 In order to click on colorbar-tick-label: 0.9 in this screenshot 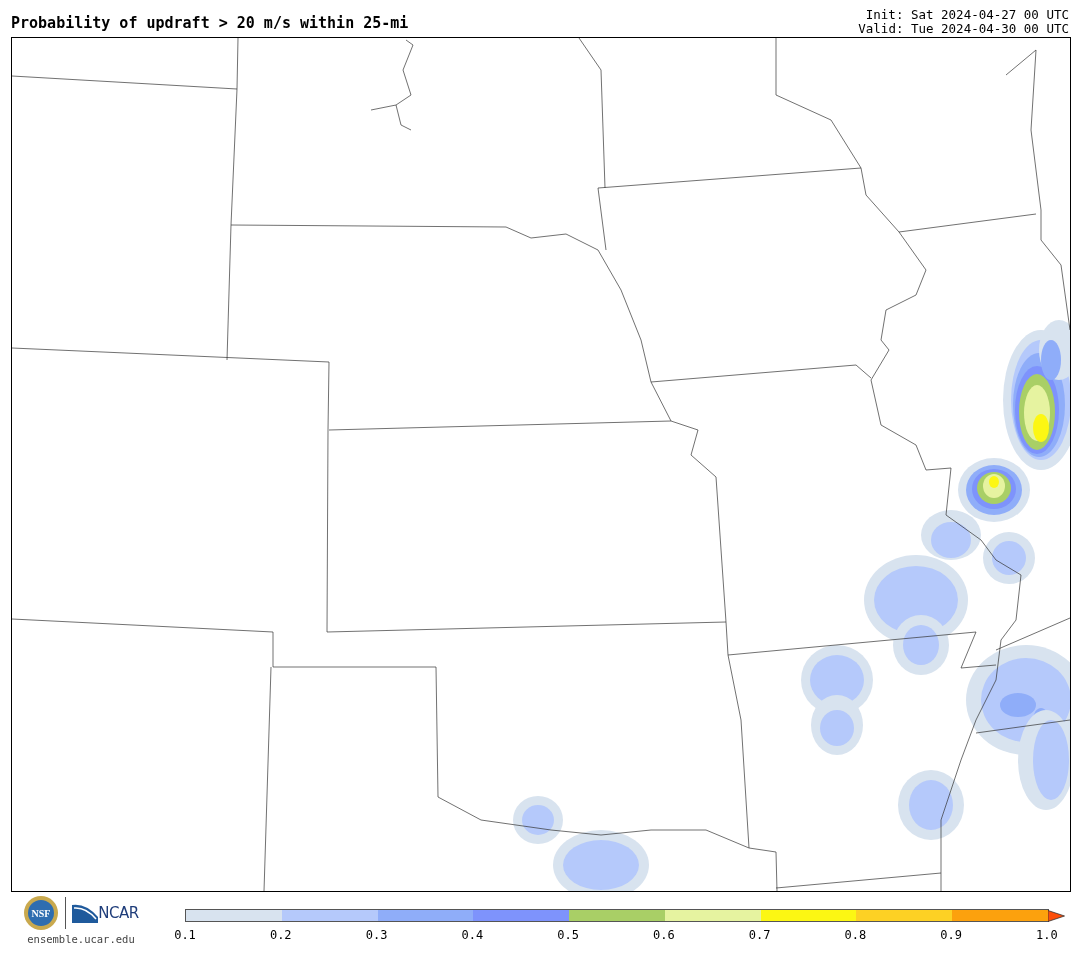, I will do `click(951, 935)`.